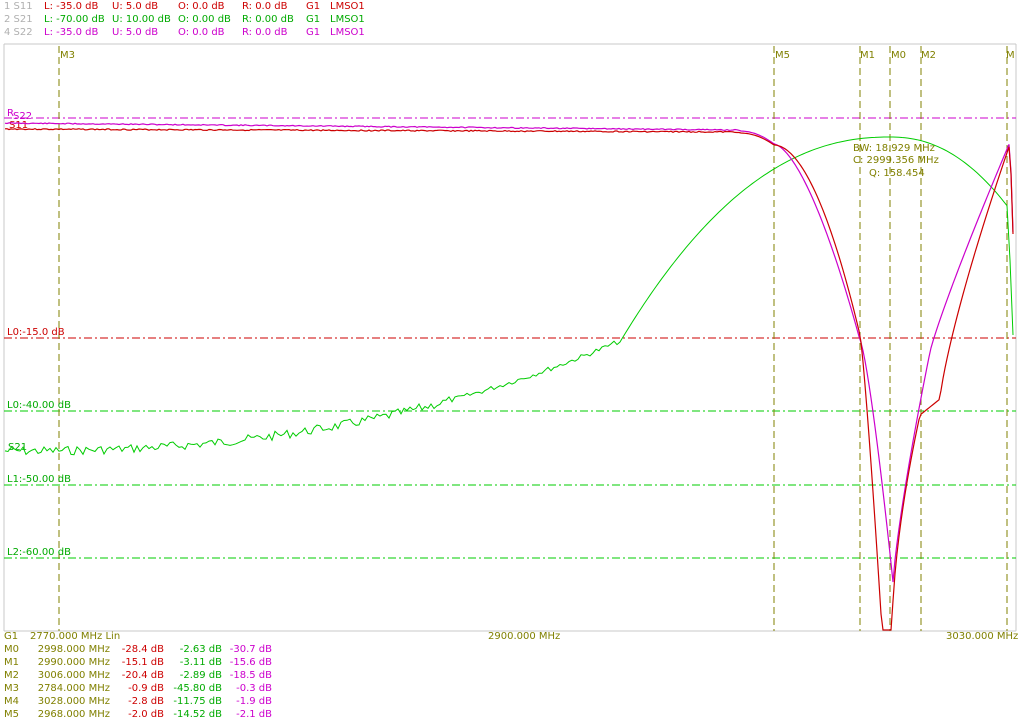  I want to click on marker-row-m4: M4 3028.000 MHz -2.8 dB -11.75 dB -1.9 dB, so click(510, 701).